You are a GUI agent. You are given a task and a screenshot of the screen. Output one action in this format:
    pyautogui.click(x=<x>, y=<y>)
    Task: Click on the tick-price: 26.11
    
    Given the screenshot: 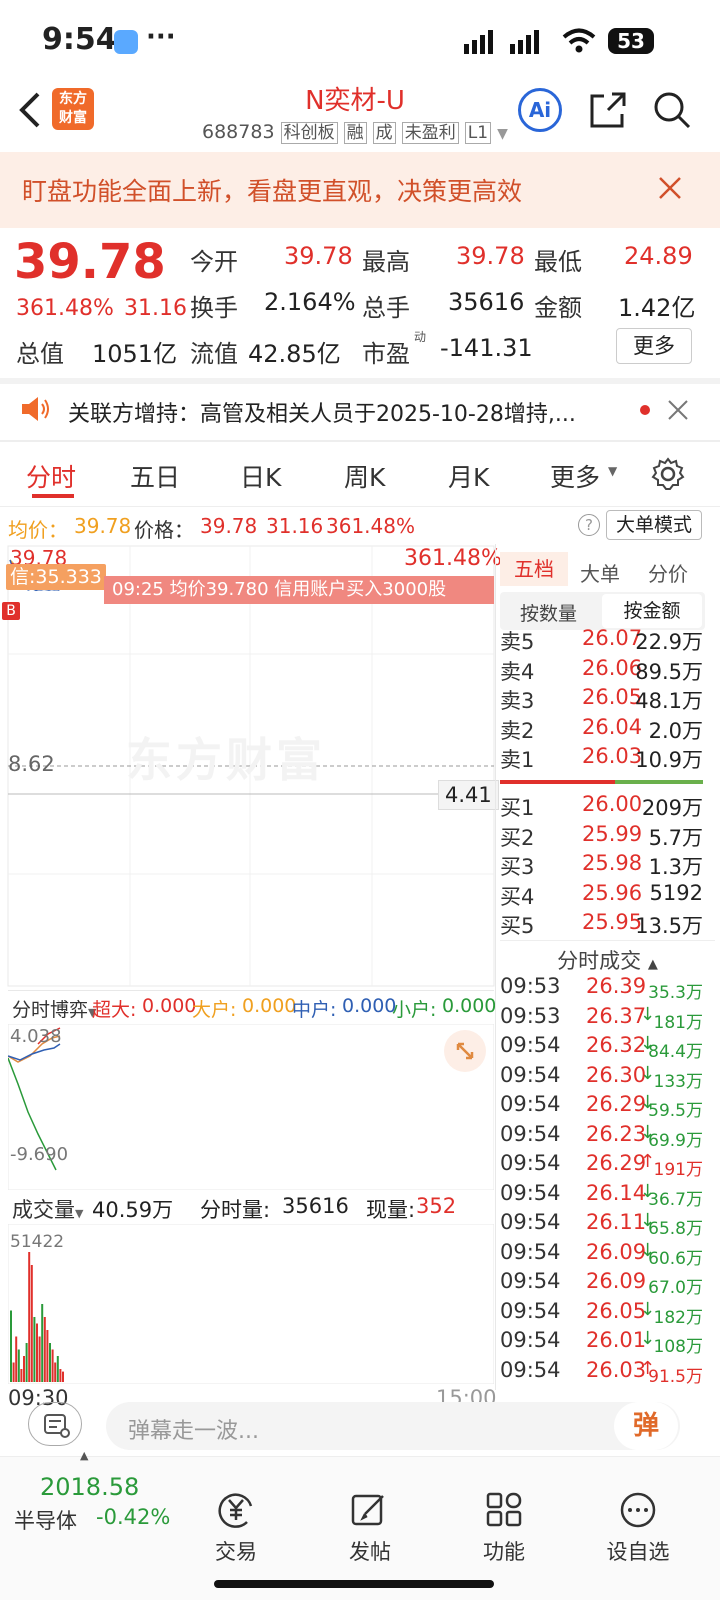 What is the action you would take?
    pyautogui.click(x=616, y=1222)
    